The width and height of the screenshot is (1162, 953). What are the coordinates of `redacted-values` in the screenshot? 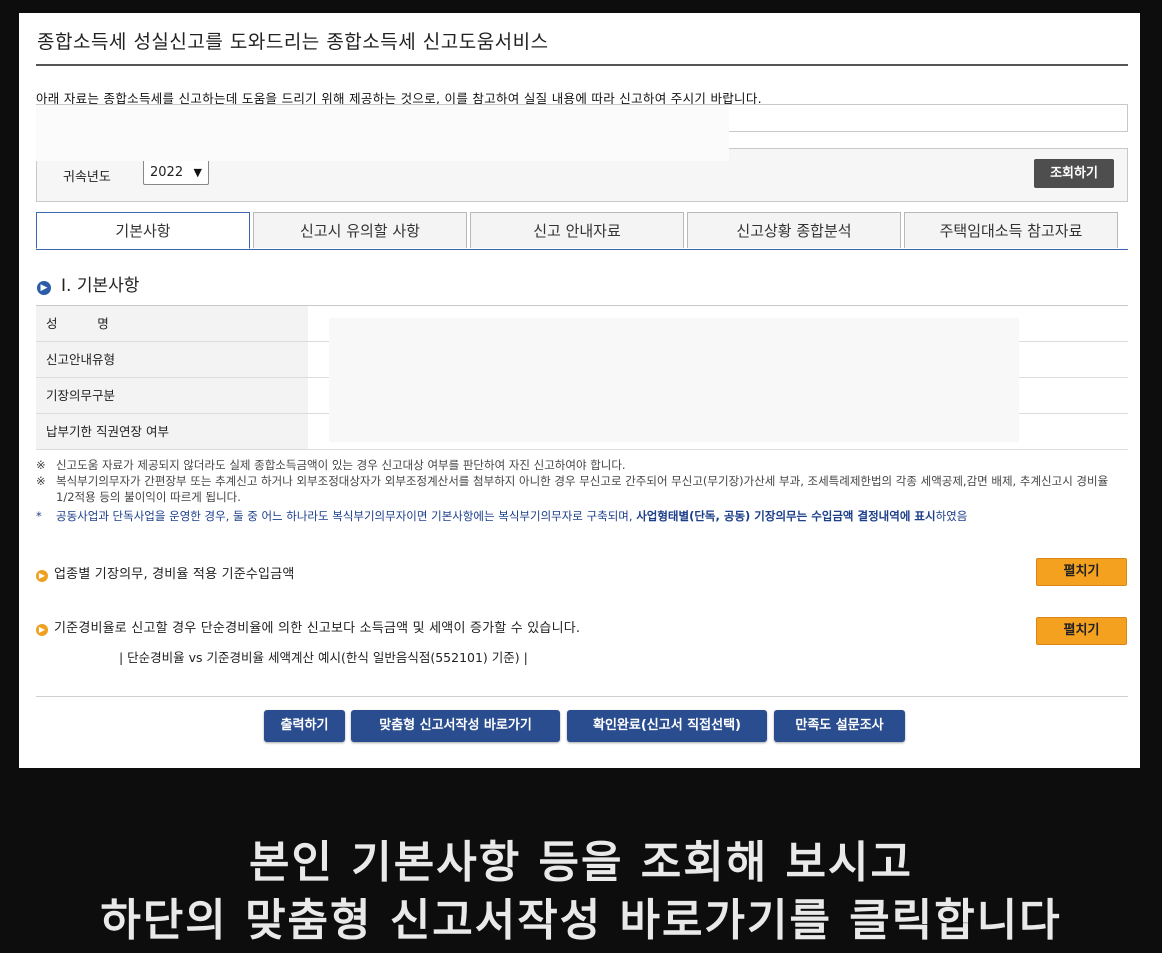 It's located at (674, 380).